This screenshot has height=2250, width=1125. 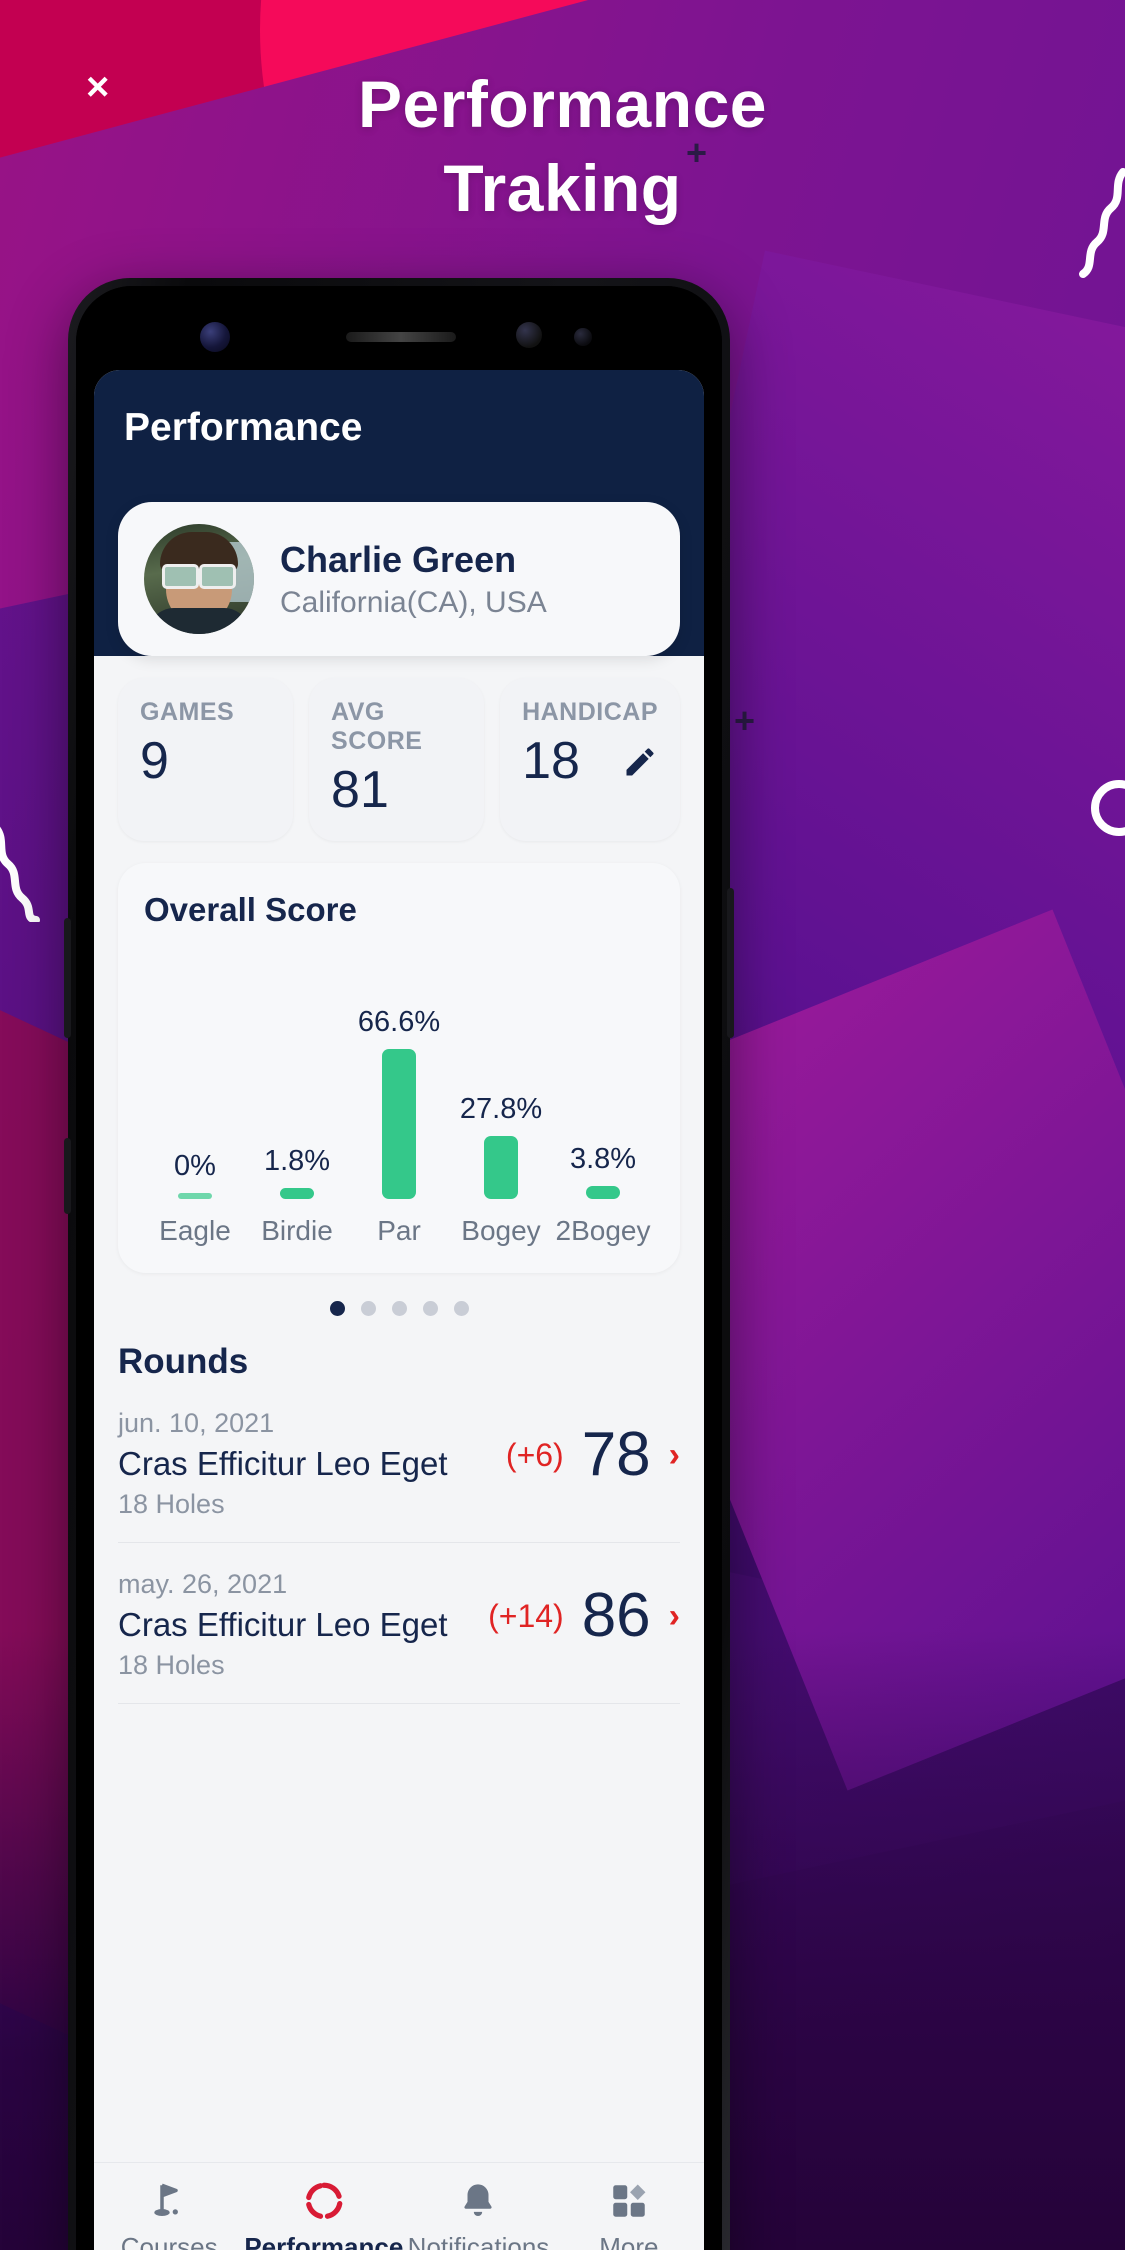 I want to click on nav-item-performance: Performance, so click(x=323, y=2215).